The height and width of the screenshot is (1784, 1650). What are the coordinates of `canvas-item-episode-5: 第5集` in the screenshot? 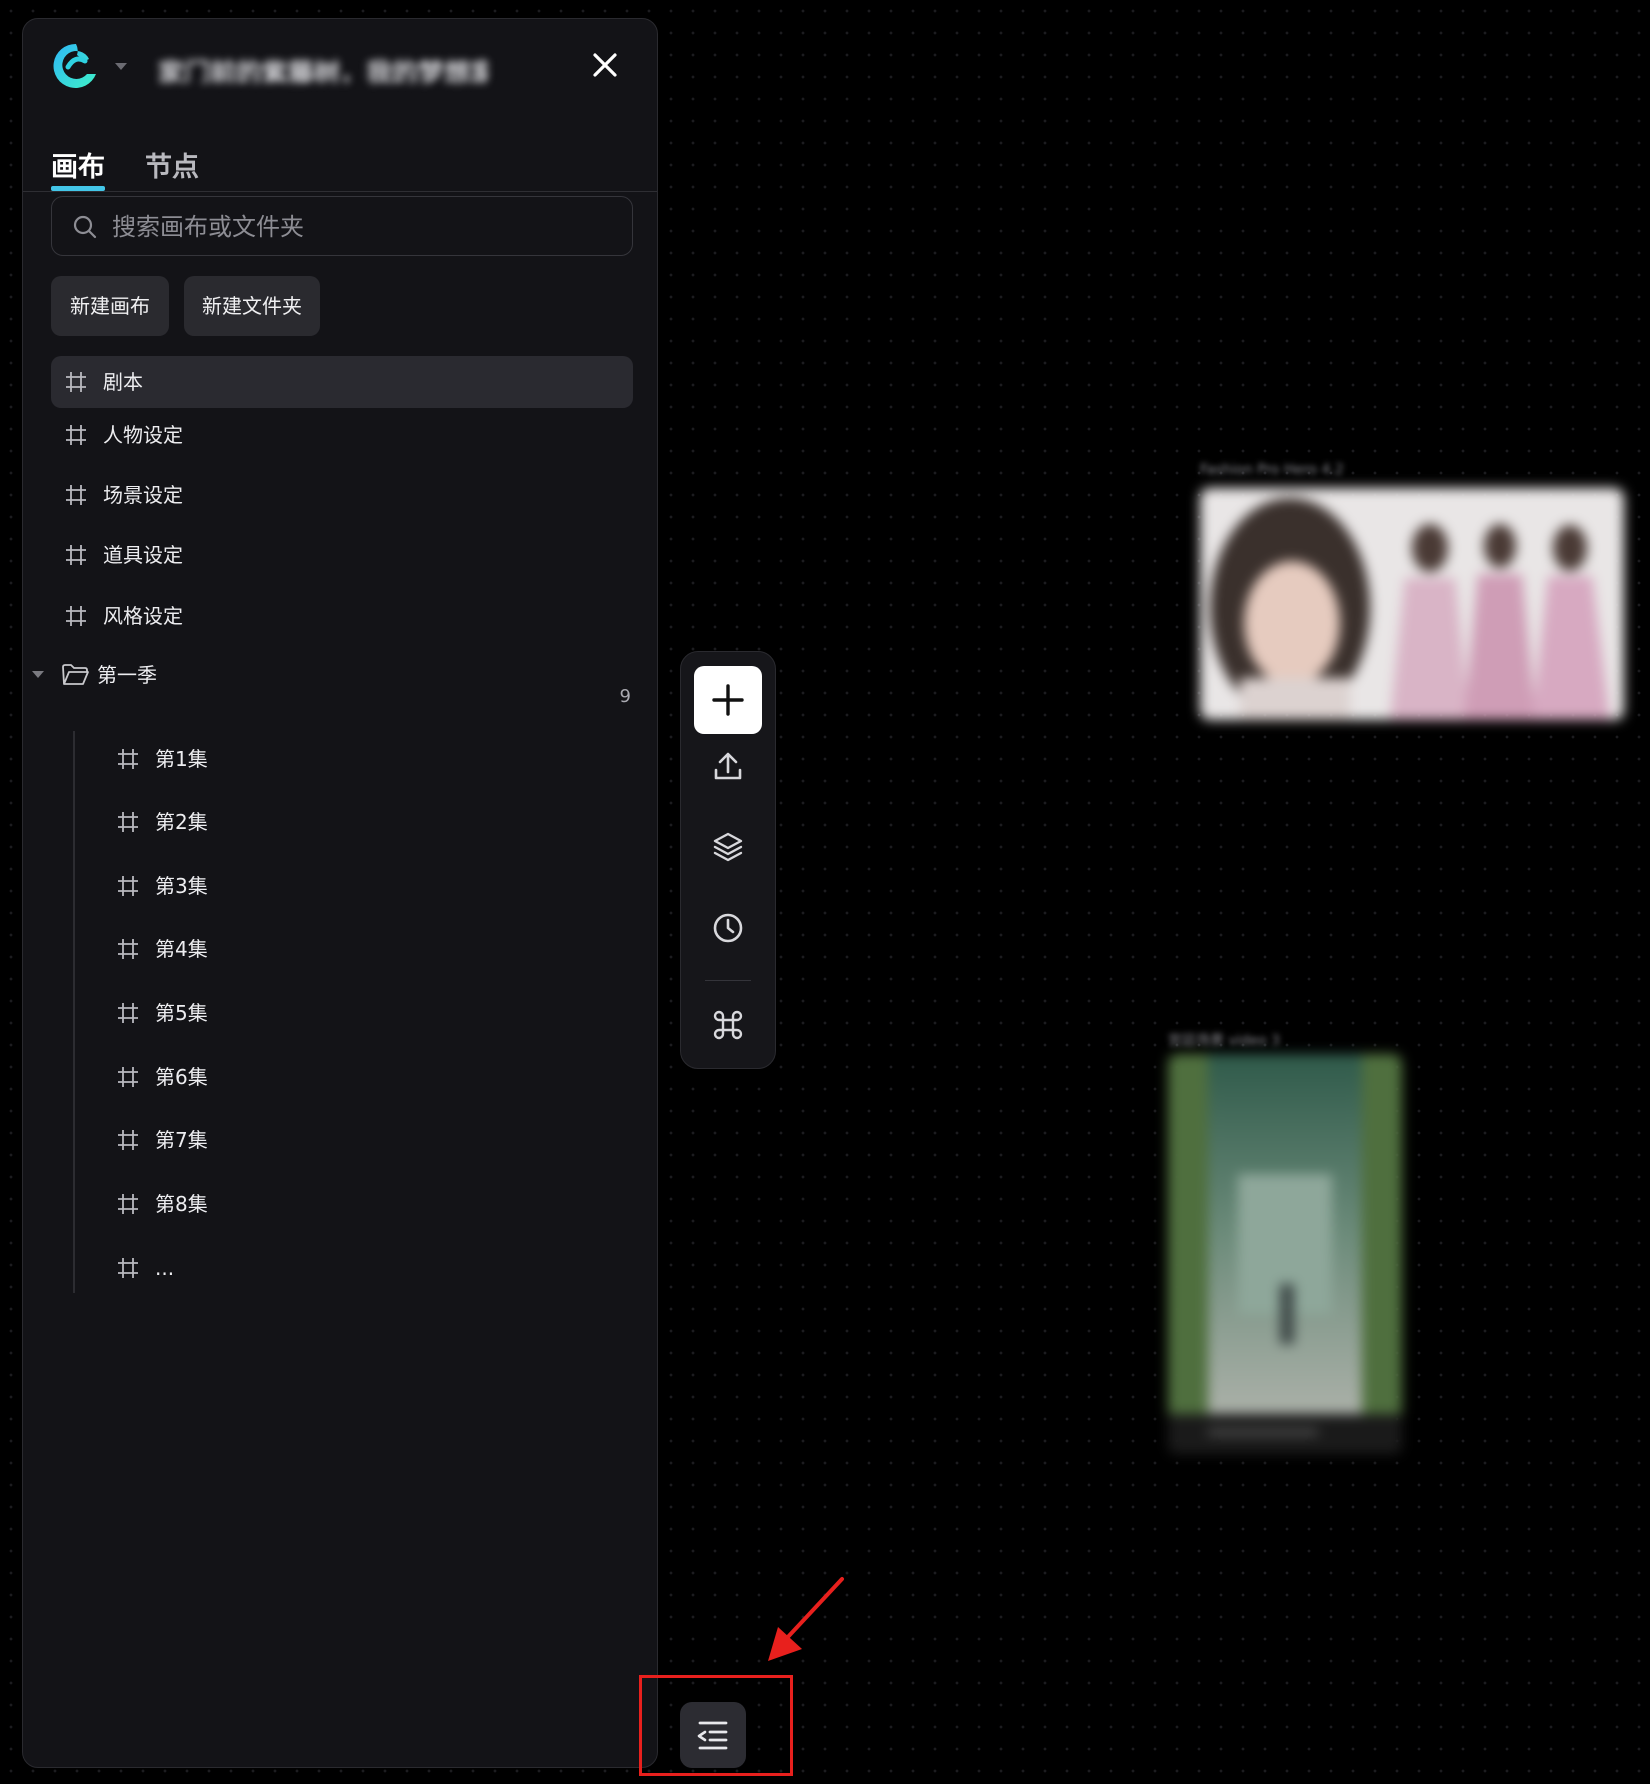 It's located at (367, 1013).